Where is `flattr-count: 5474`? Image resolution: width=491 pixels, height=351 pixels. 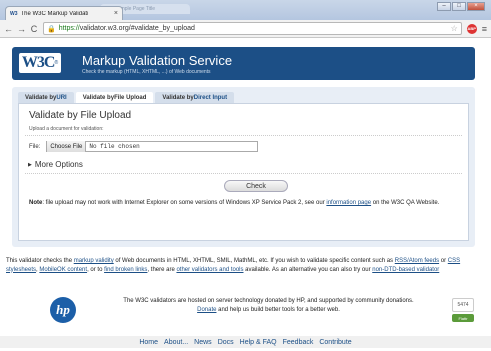 flattr-count: 5474 is located at coordinates (463, 305).